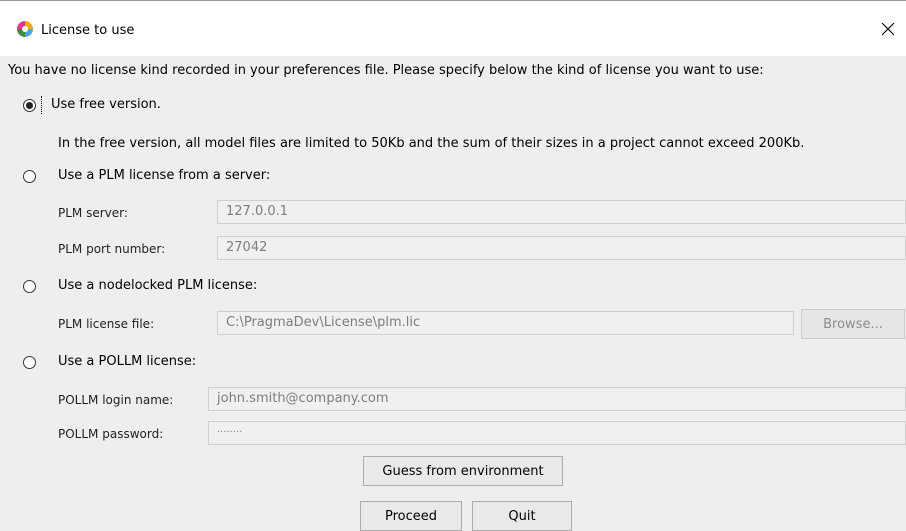 The height and width of the screenshot is (531, 906). I want to click on close-button, so click(888, 29).